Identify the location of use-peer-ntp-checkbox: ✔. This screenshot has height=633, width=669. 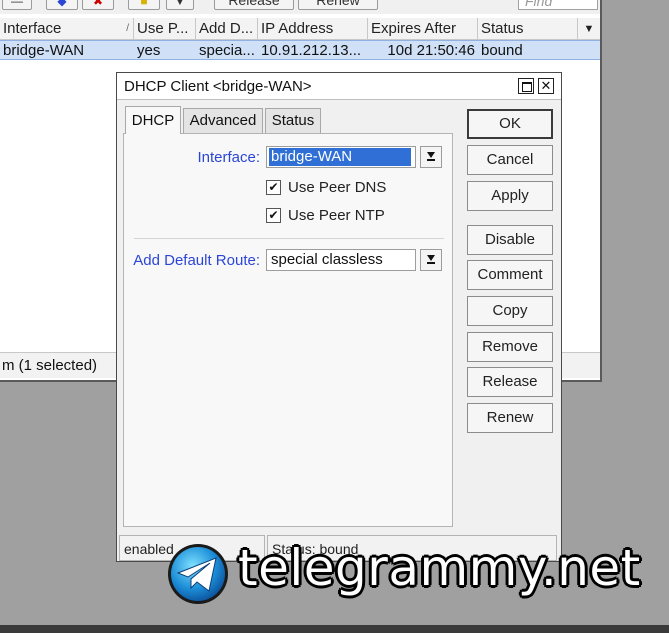
(273, 215).